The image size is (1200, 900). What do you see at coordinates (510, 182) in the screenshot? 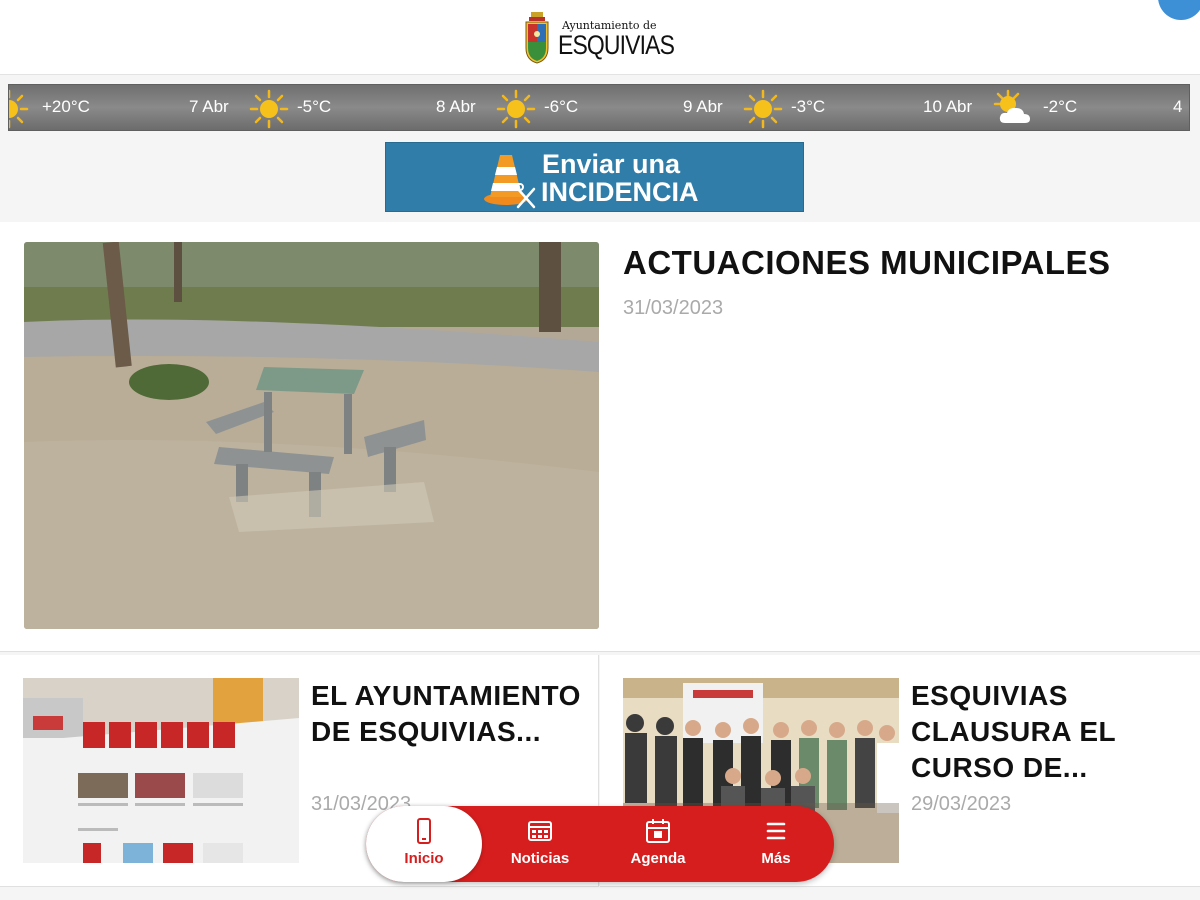
I see `traffic-cone-icon` at bounding box center [510, 182].